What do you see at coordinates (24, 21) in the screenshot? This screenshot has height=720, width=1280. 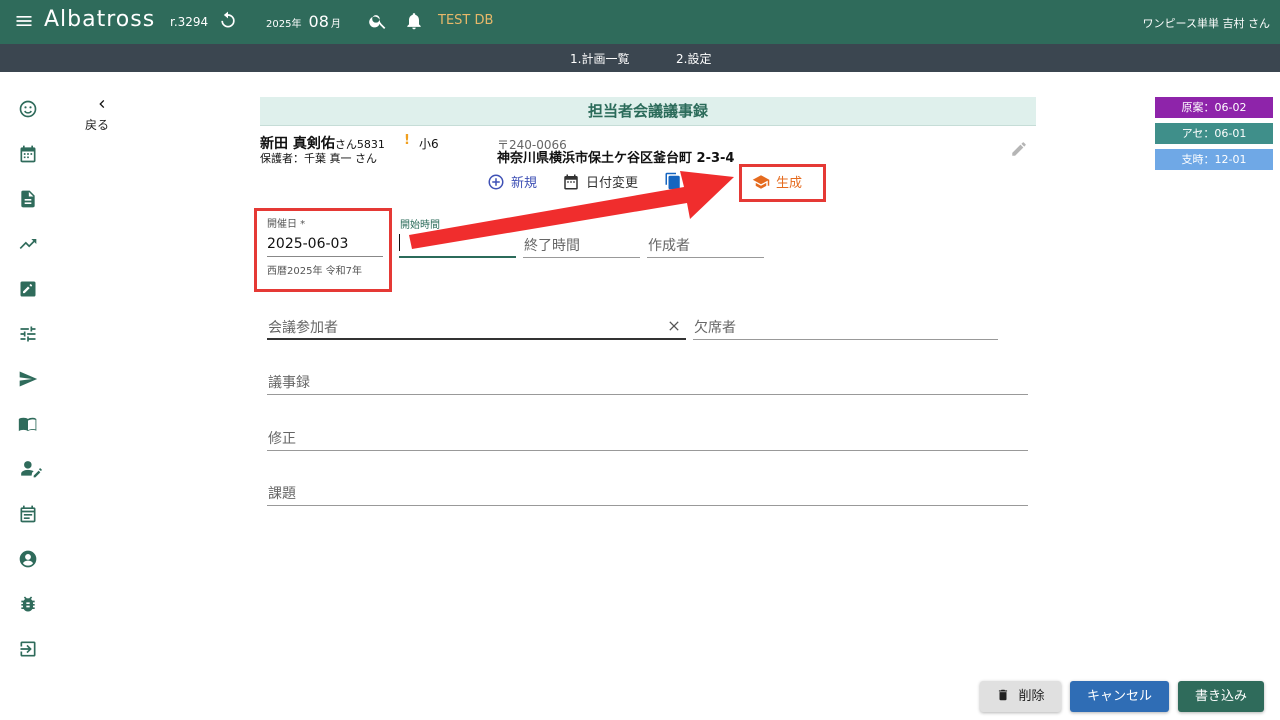 I see `menu-icon` at bounding box center [24, 21].